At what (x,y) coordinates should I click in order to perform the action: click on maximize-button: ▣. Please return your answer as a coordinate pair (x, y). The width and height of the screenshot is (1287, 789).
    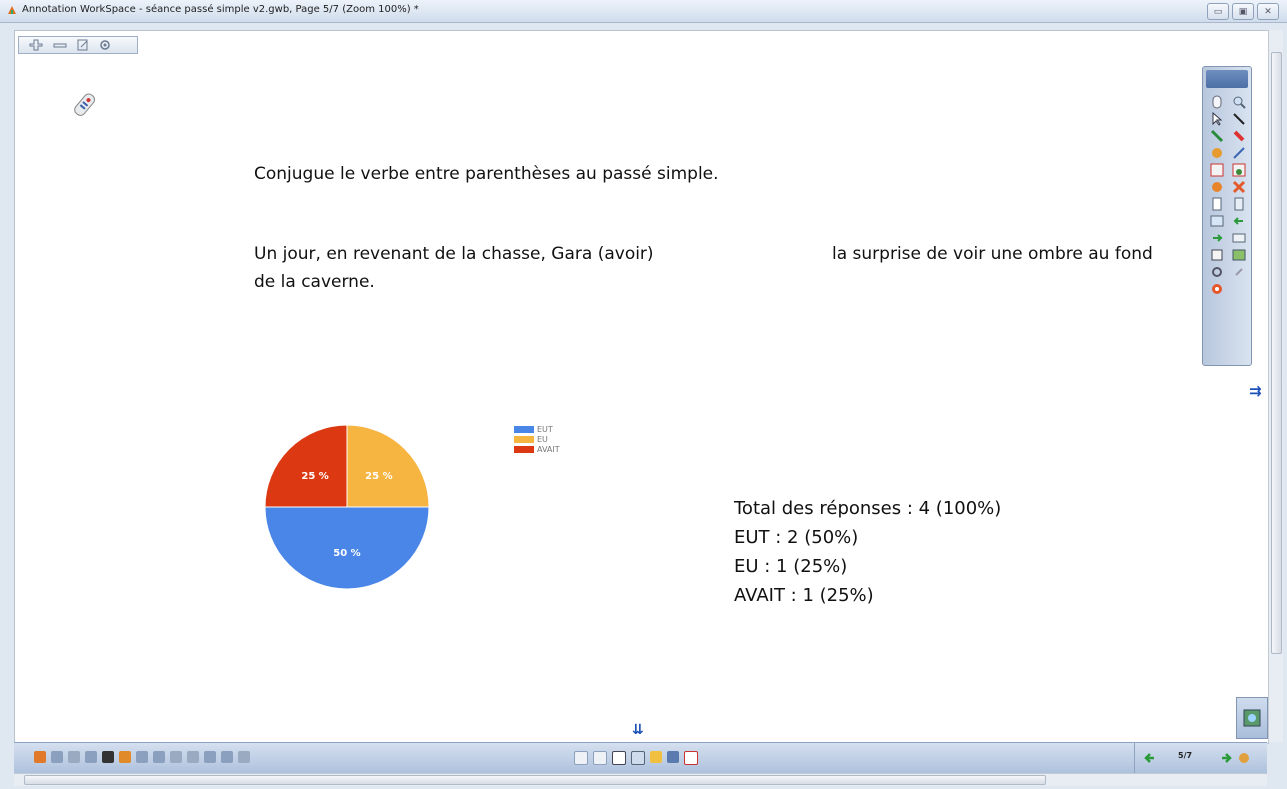
    Looking at the image, I should click on (1243, 11).